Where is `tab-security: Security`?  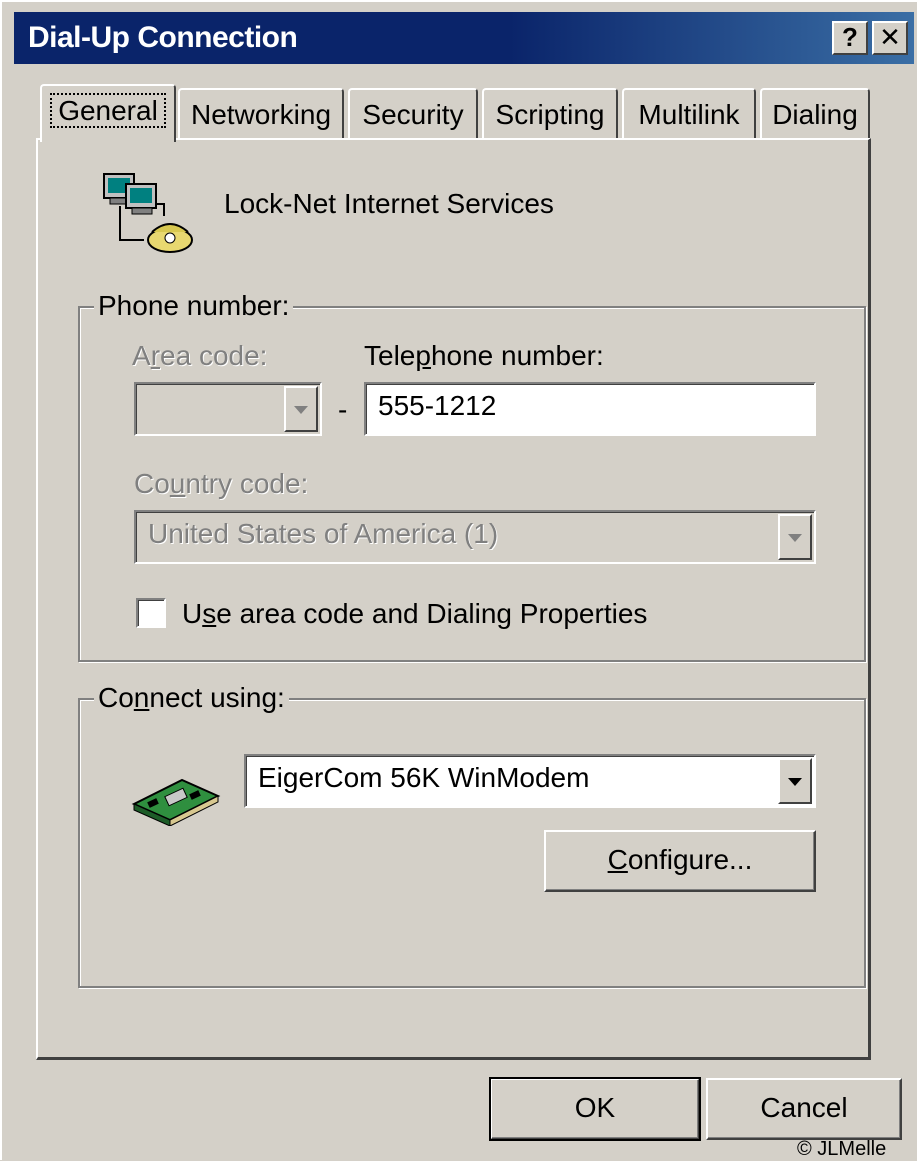
tab-security: Security is located at coordinates (413, 113).